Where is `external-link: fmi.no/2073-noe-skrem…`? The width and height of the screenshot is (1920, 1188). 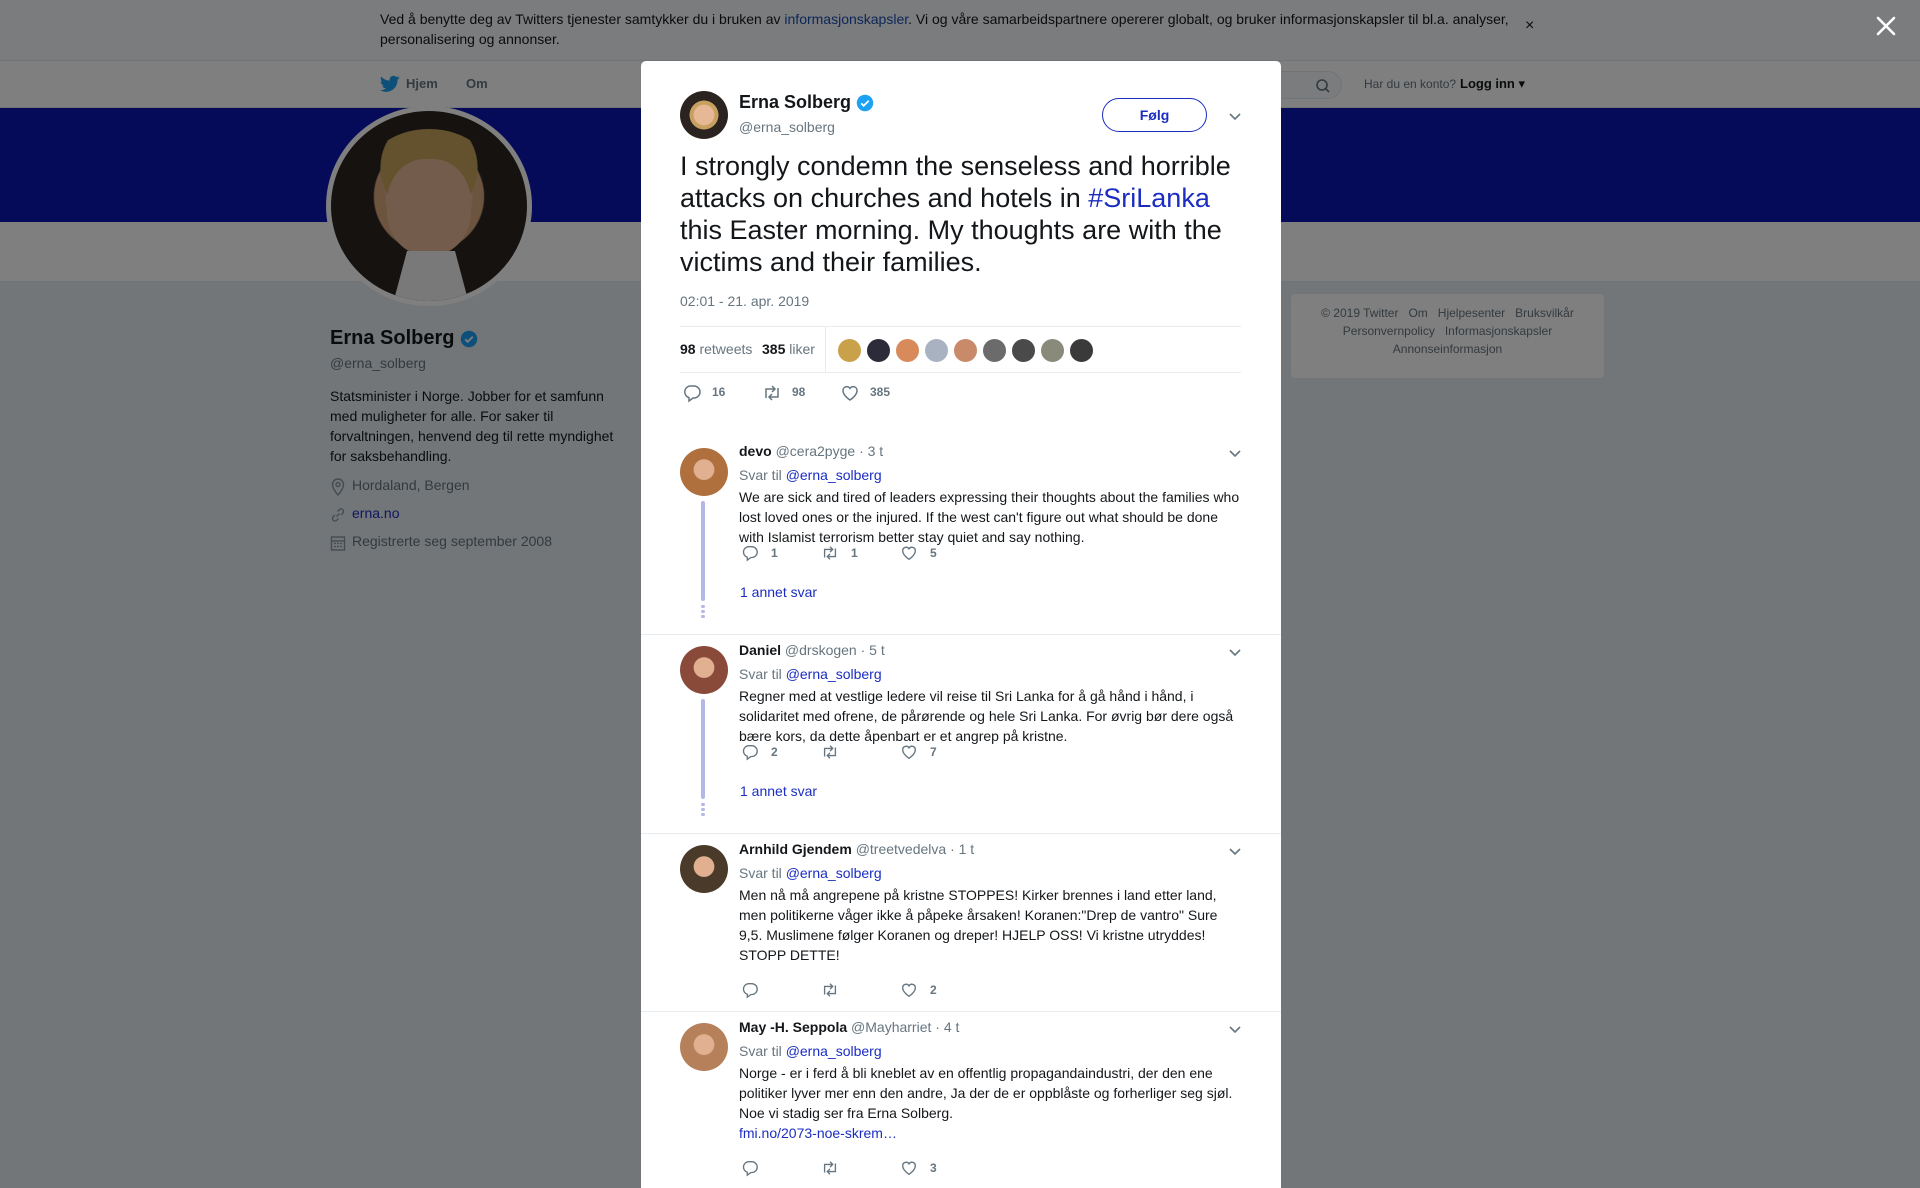 external-link: fmi.no/2073-noe-skrem… is located at coordinates (818, 1133).